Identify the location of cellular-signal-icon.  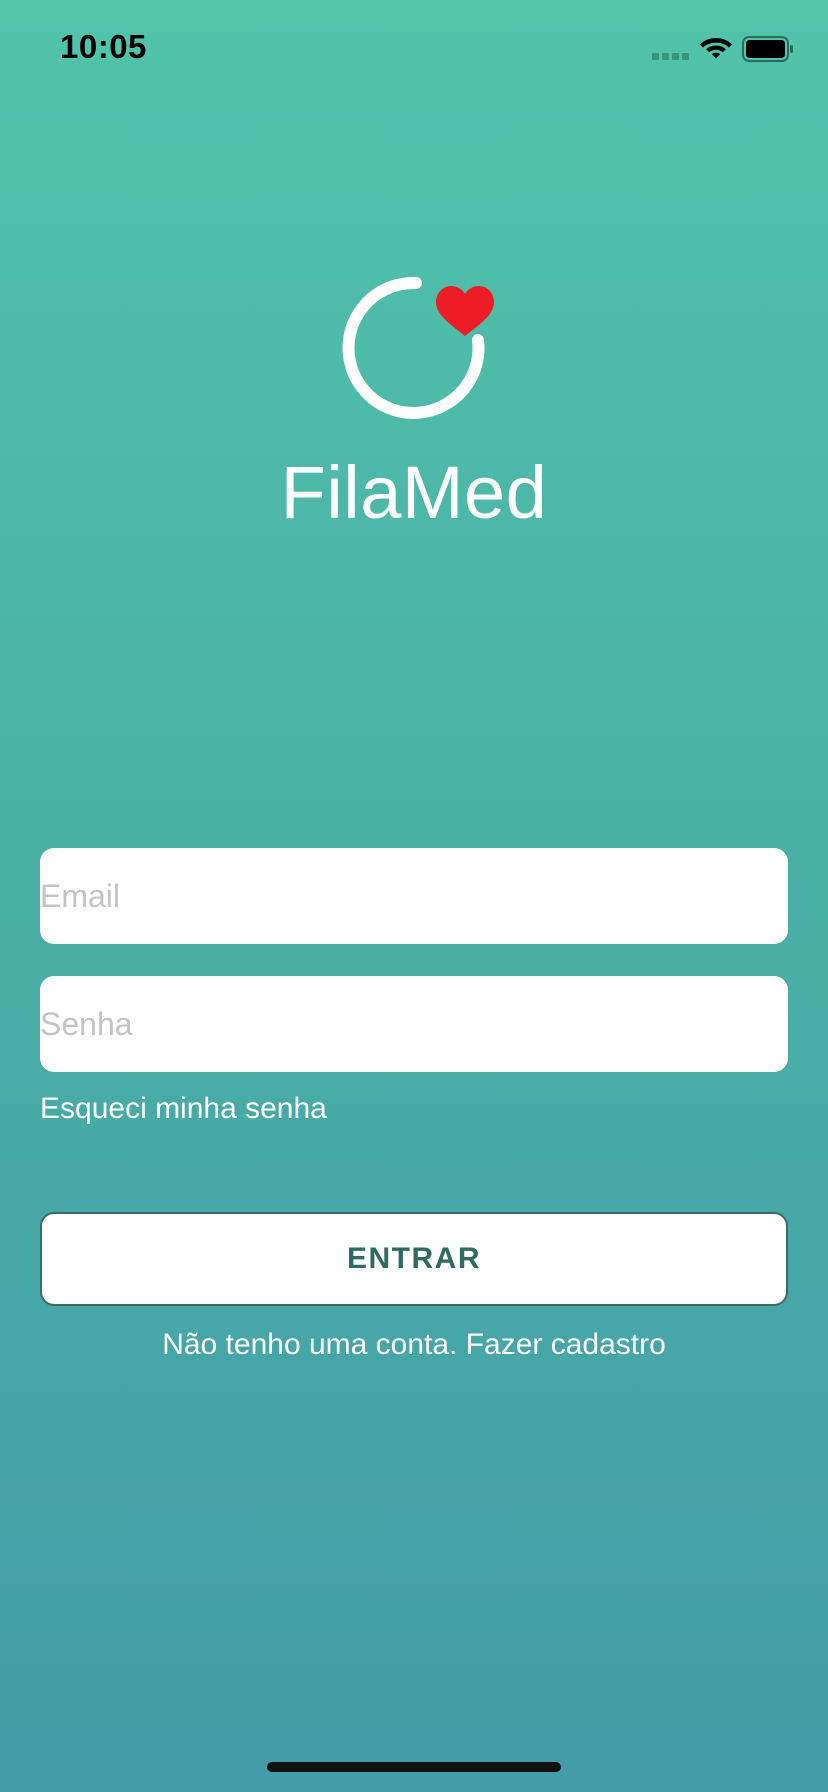
(671, 57).